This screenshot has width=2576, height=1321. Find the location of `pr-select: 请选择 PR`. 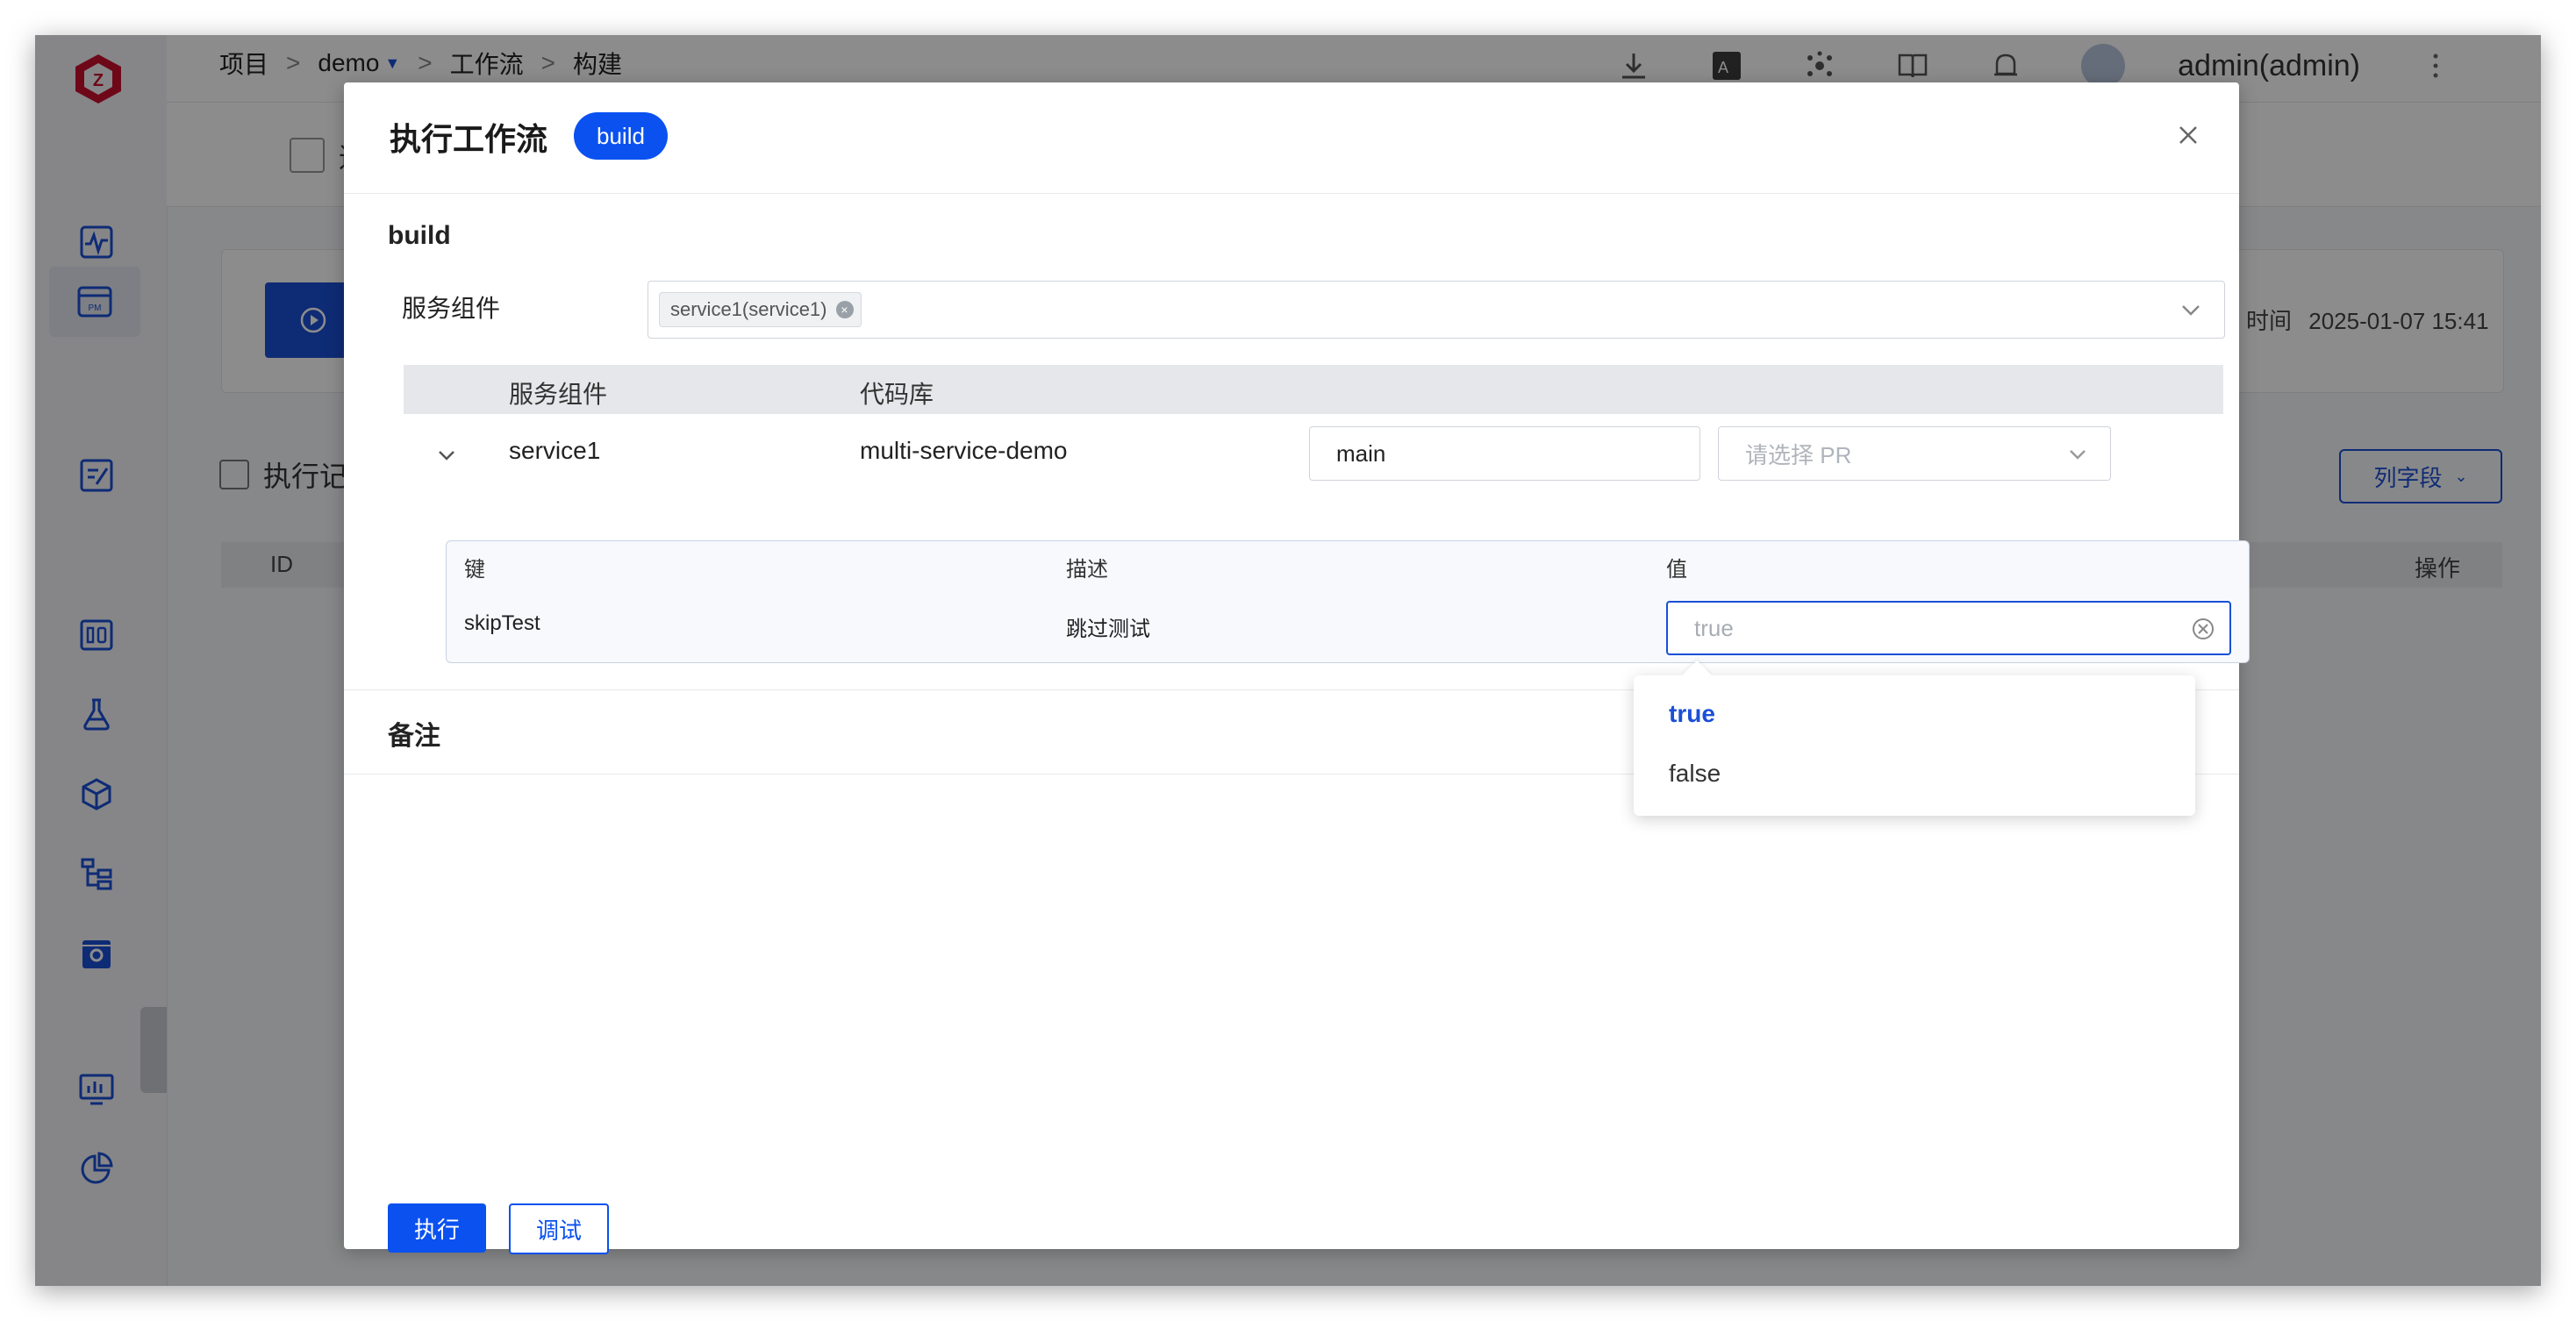

pr-select: 请选择 PR is located at coordinates (1914, 453).